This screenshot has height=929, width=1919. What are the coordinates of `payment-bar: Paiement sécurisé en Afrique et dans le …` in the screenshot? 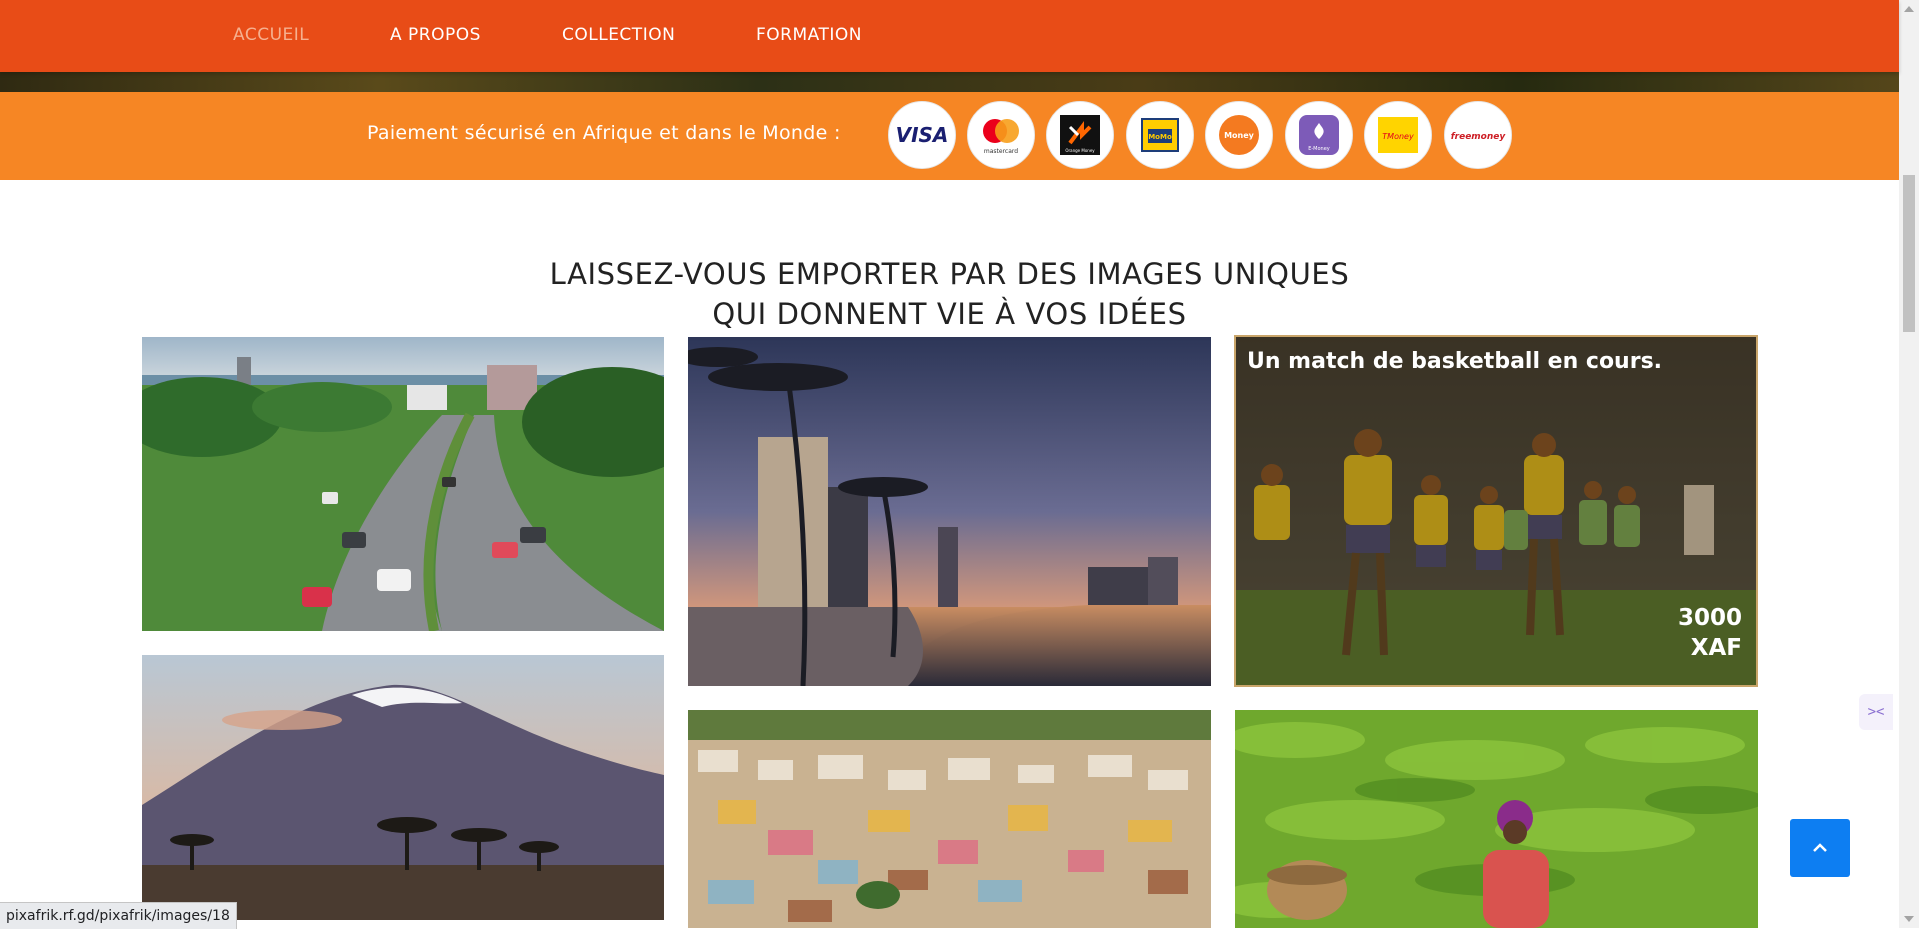 It's located at (949, 136).